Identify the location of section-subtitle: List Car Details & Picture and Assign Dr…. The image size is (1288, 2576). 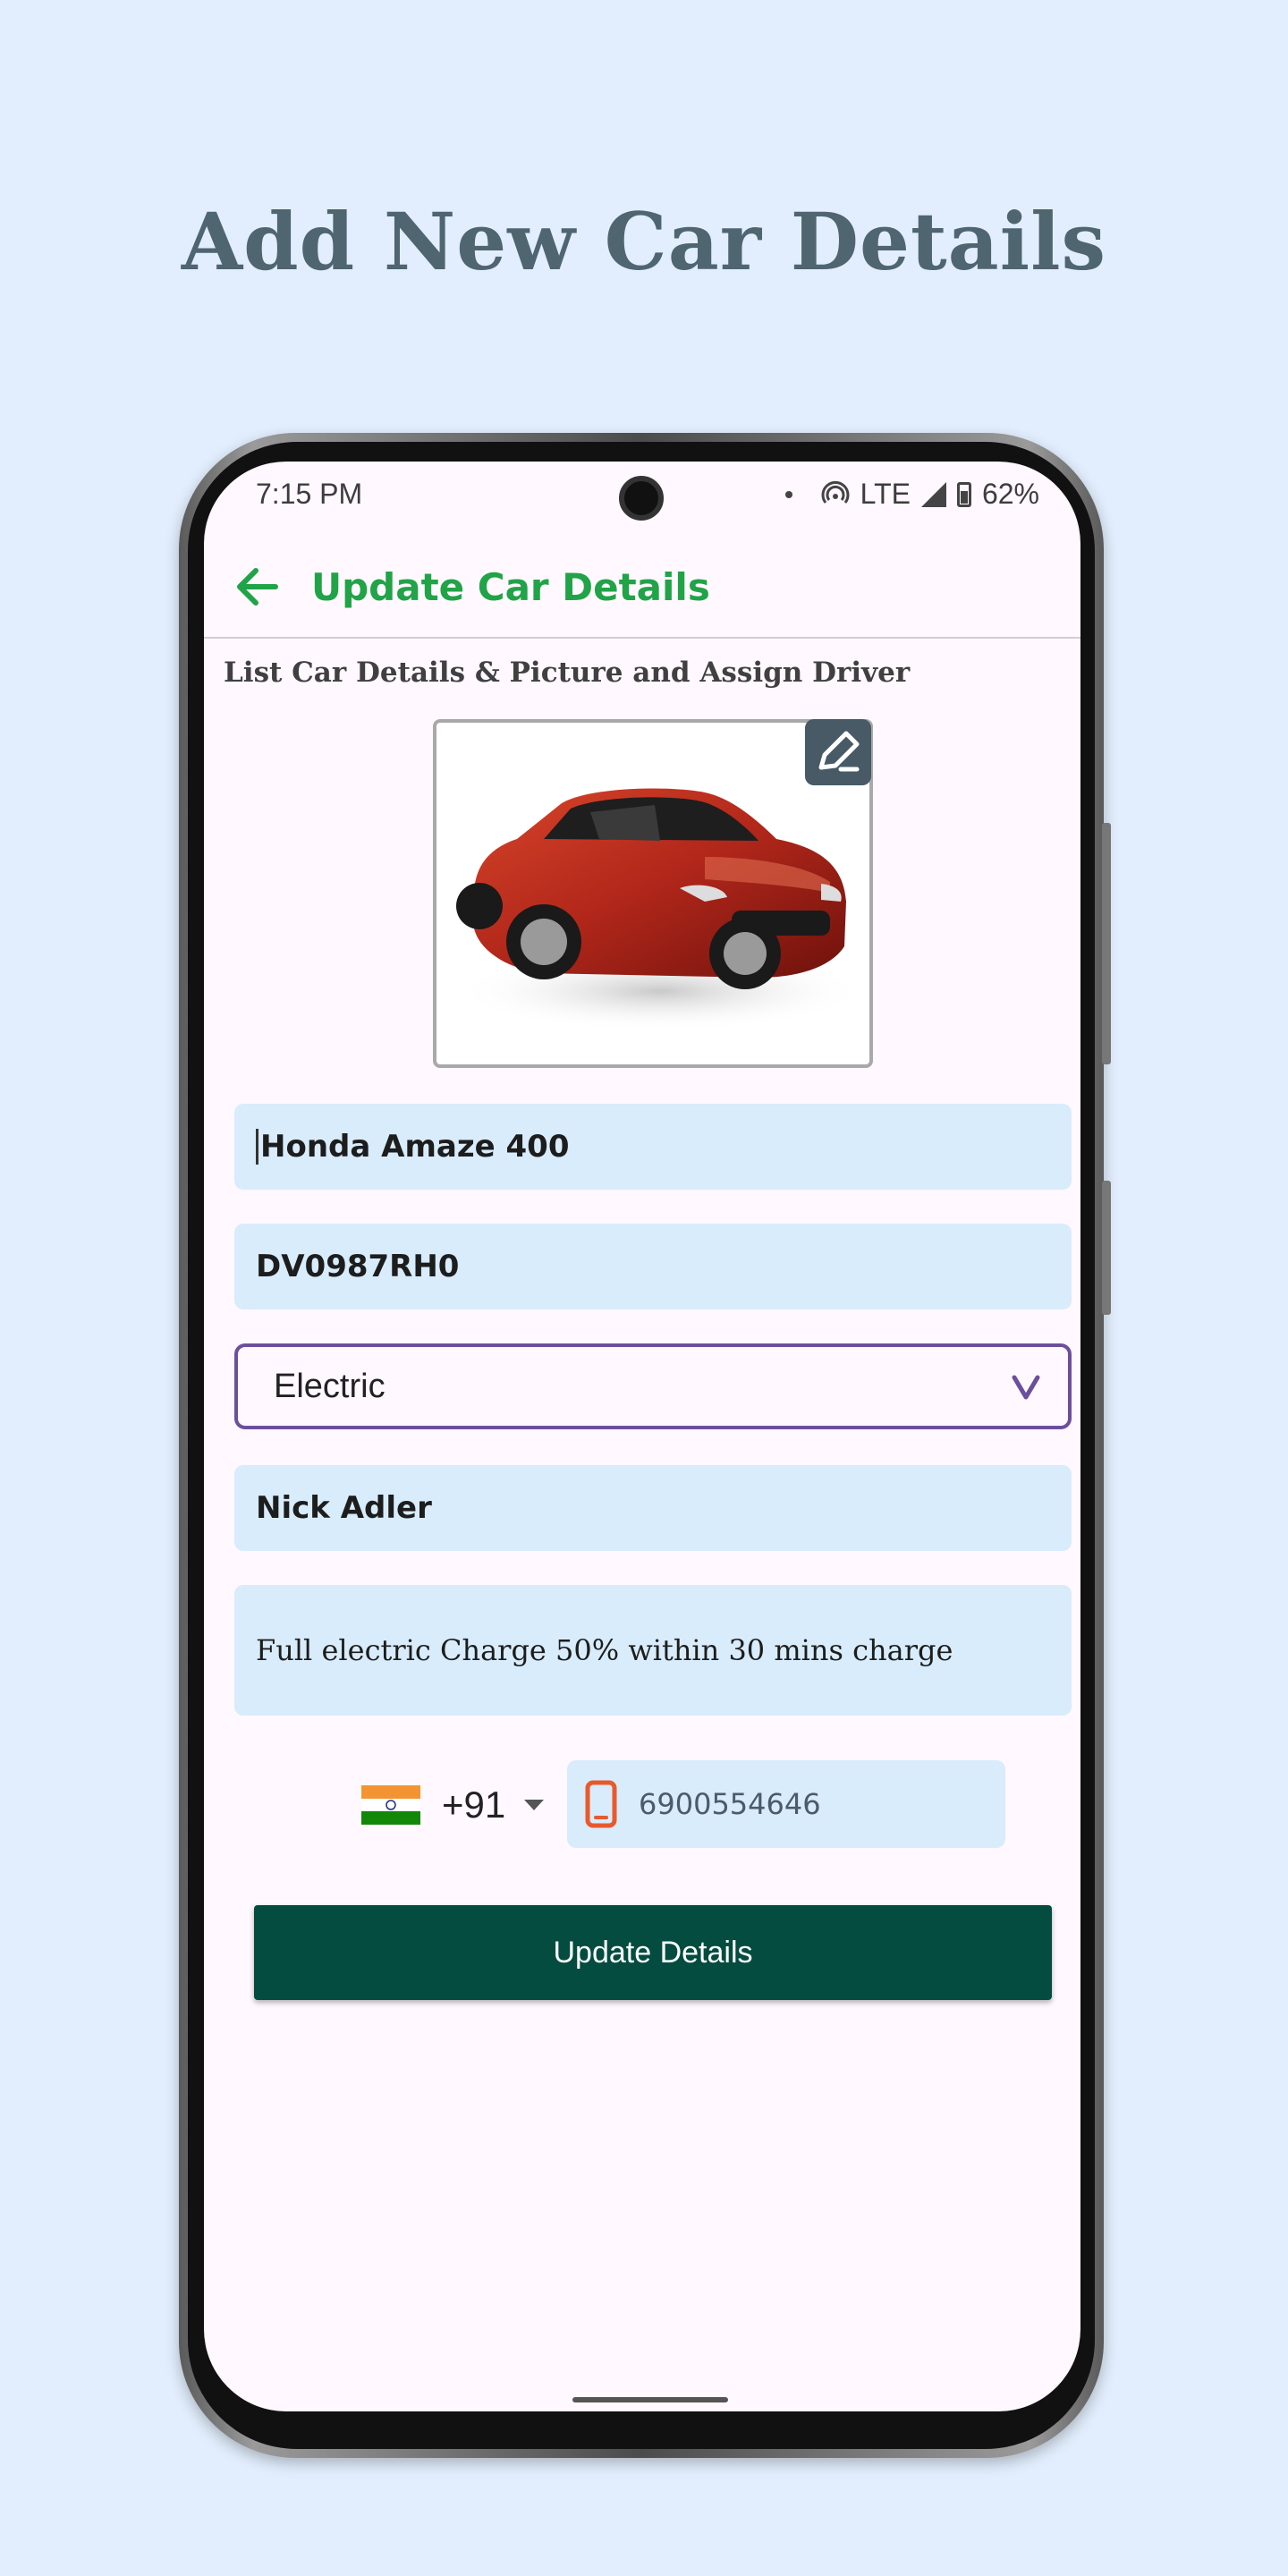
(567, 673).